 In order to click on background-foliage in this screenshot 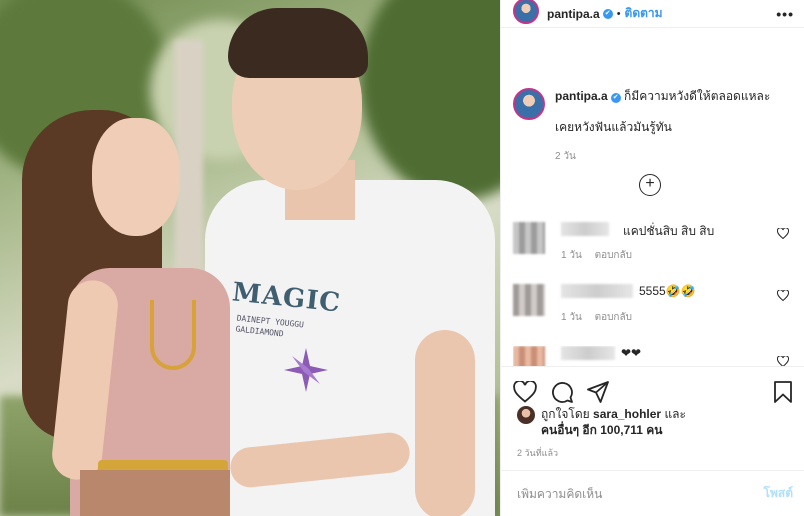, I will do `click(430, 100)`.